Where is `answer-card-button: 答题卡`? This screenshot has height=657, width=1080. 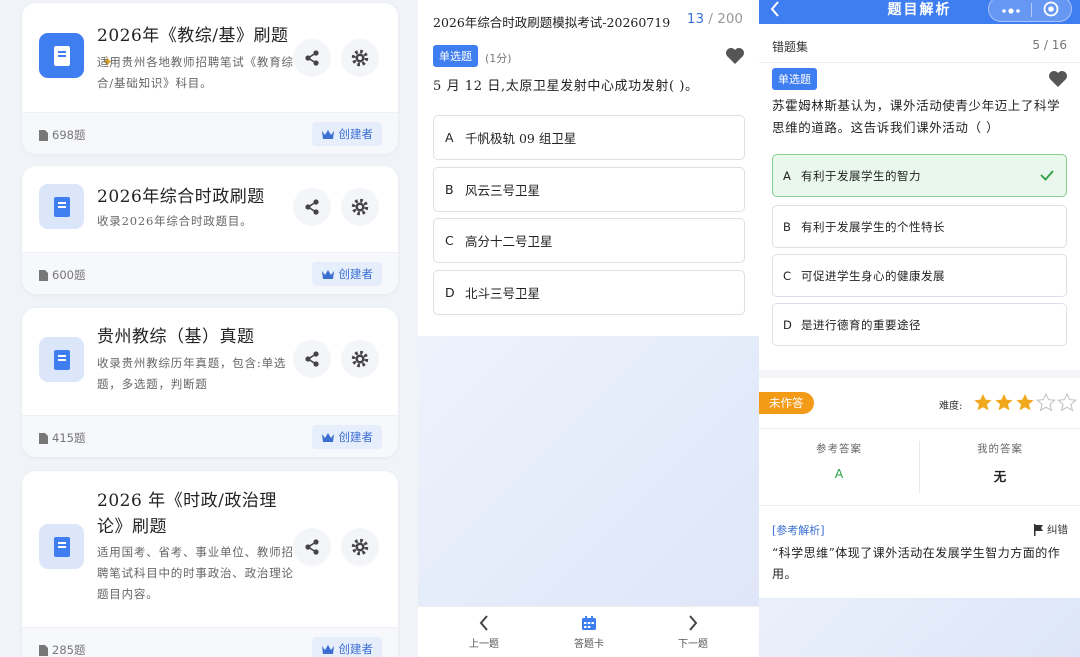 answer-card-button: 答题卡 is located at coordinates (589, 630).